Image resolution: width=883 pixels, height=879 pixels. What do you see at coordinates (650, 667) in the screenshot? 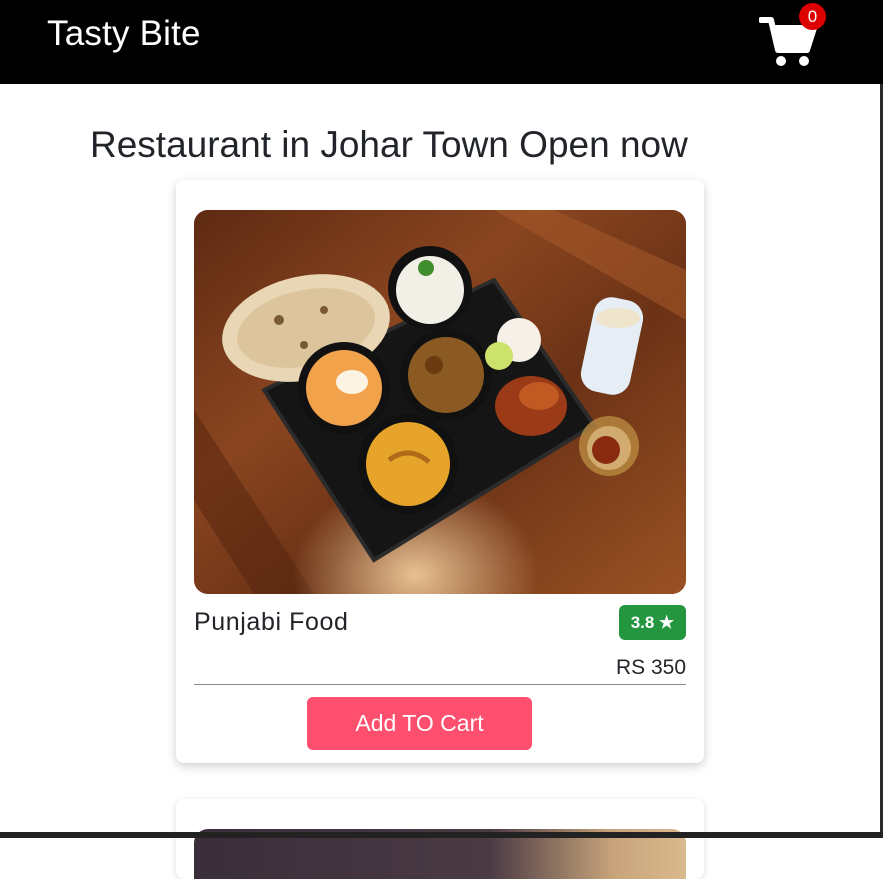
I see `price-label: RS 350` at bounding box center [650, 667].